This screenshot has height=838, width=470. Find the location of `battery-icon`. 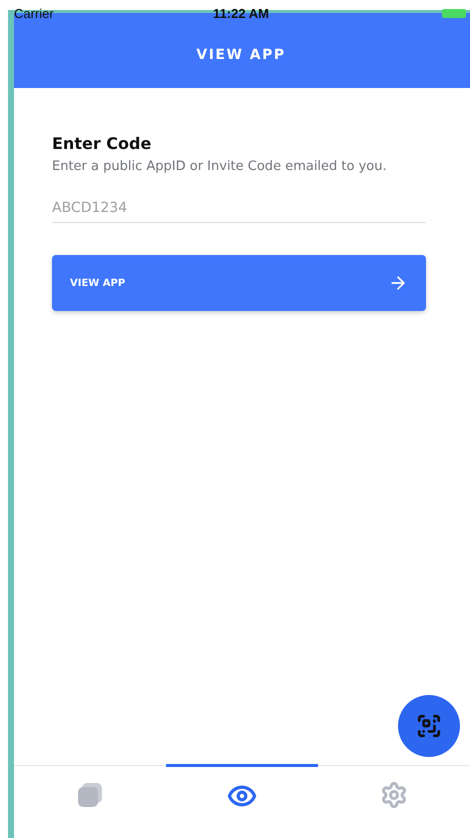

battery-icon is located at coordinates (454, 13).